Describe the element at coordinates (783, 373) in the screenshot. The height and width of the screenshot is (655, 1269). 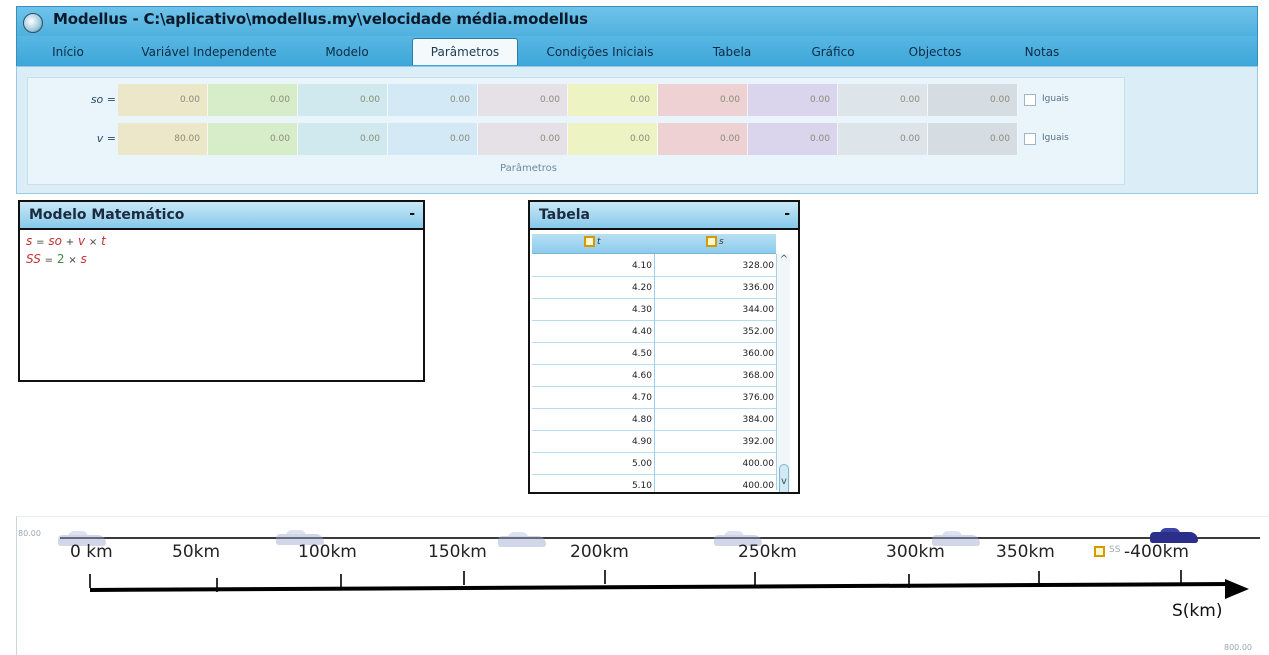
I see `table-scrollbar: ^ v` at that location.